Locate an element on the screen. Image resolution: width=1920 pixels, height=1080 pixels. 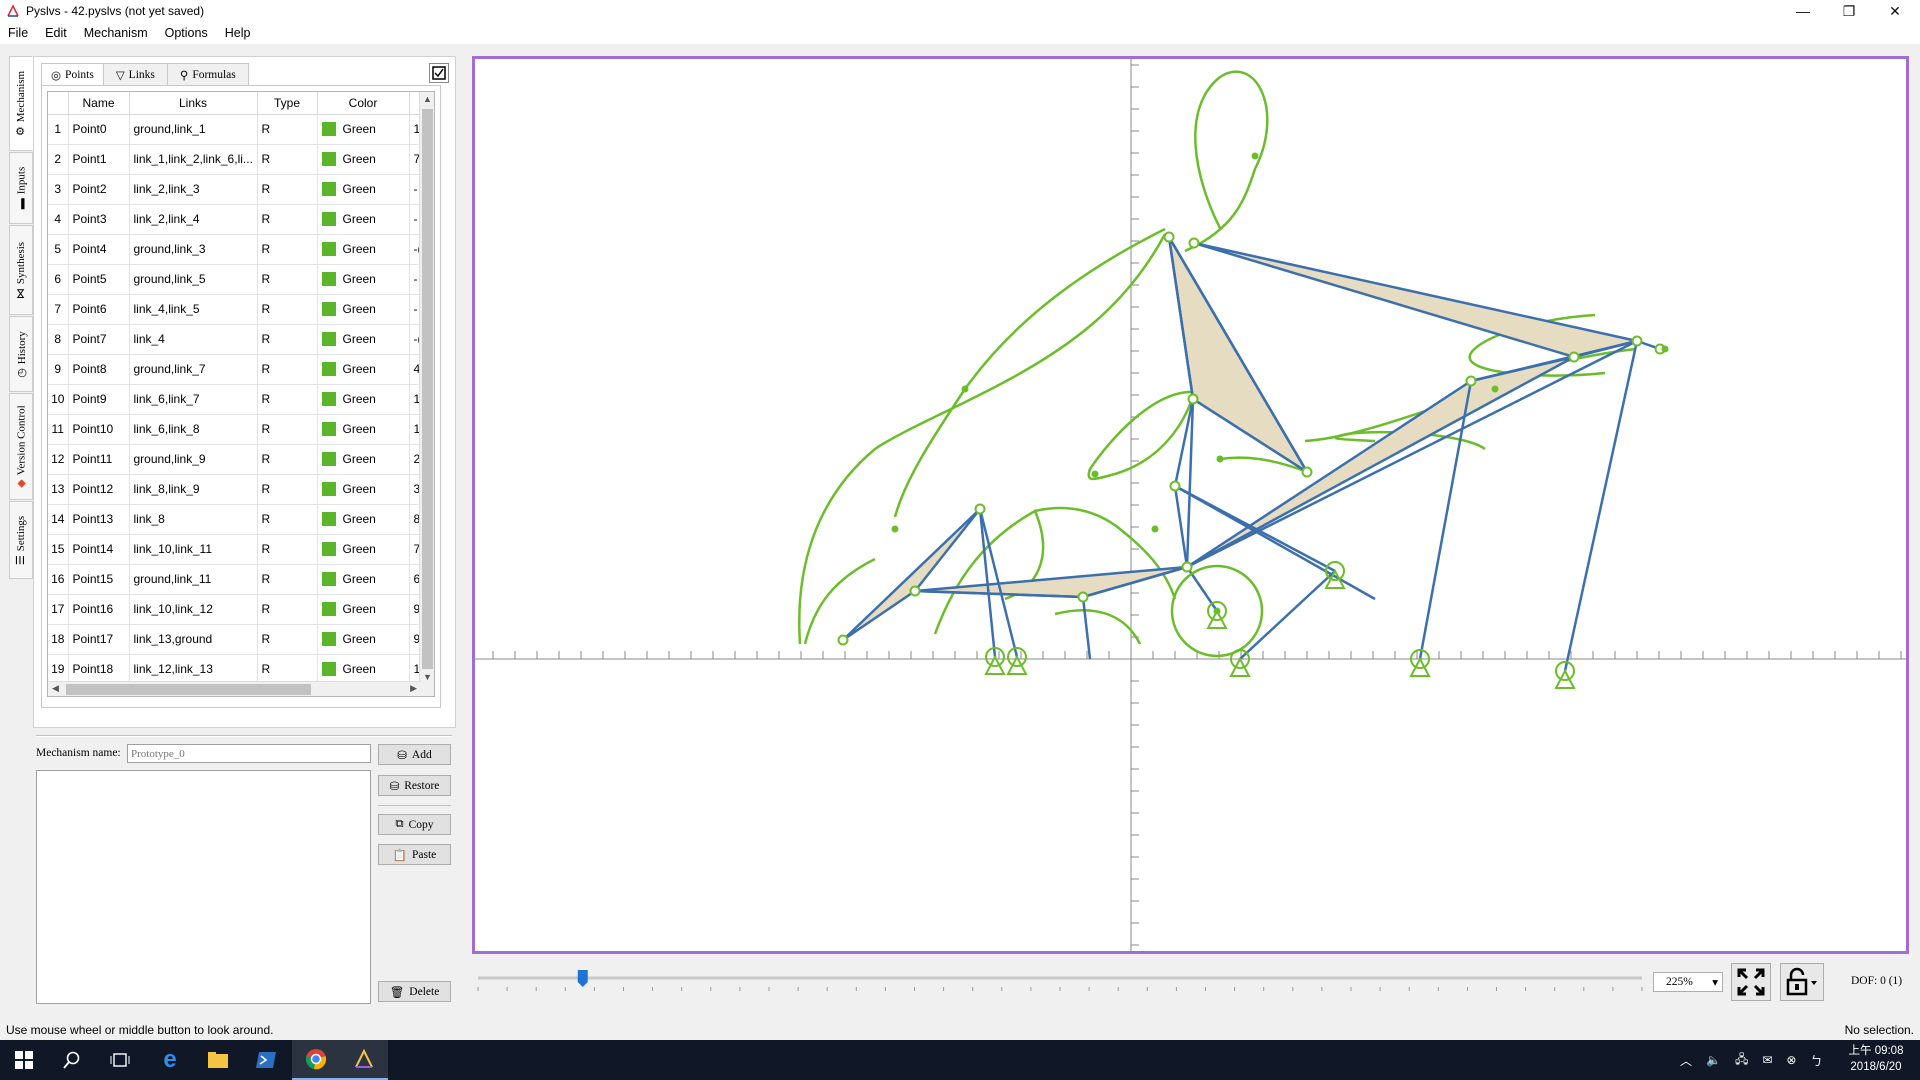
point-links-cell: link_8 is located at coordinates (193, 519).